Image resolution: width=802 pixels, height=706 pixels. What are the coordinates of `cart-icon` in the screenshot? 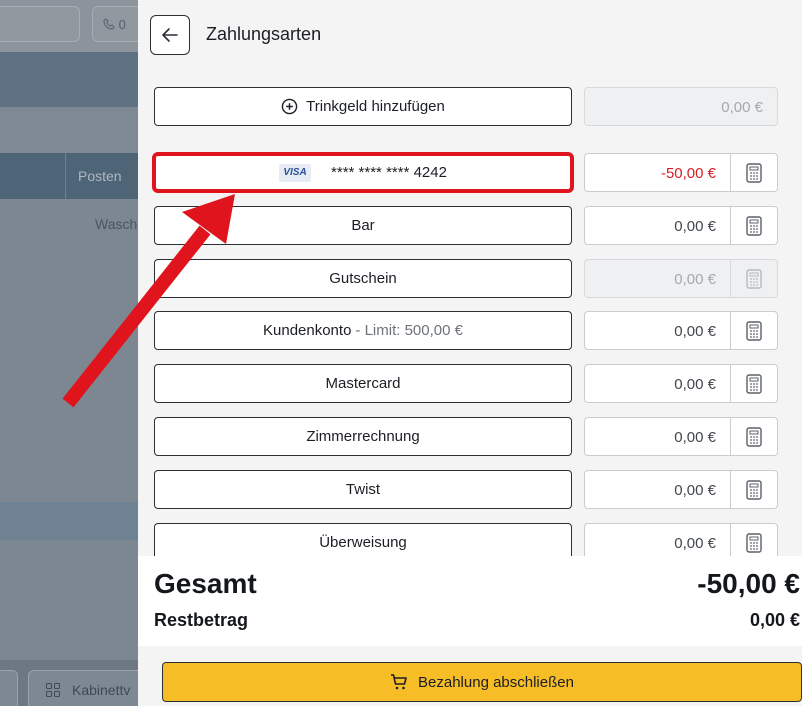 It's located at (399, 682).